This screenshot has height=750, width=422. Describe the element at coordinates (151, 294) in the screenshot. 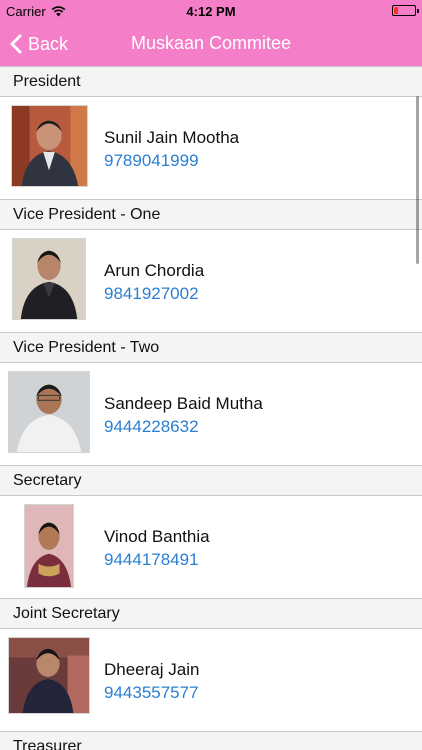

I see `member-phone-link: 9841927002` at that location.